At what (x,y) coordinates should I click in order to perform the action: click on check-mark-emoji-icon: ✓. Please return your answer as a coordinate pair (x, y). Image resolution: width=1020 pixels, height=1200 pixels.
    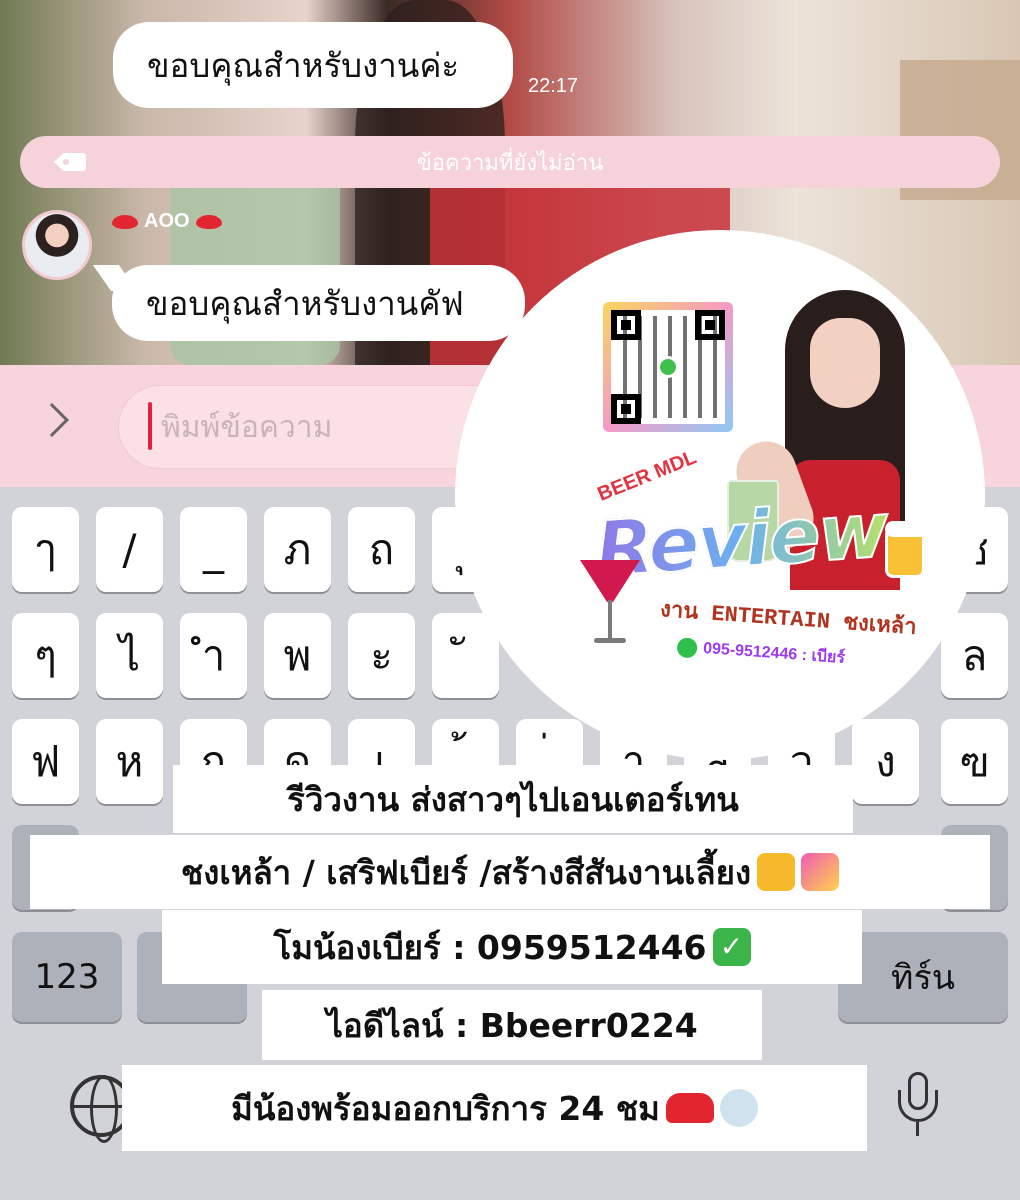
    Looking at the image, I should click on (731, 947).